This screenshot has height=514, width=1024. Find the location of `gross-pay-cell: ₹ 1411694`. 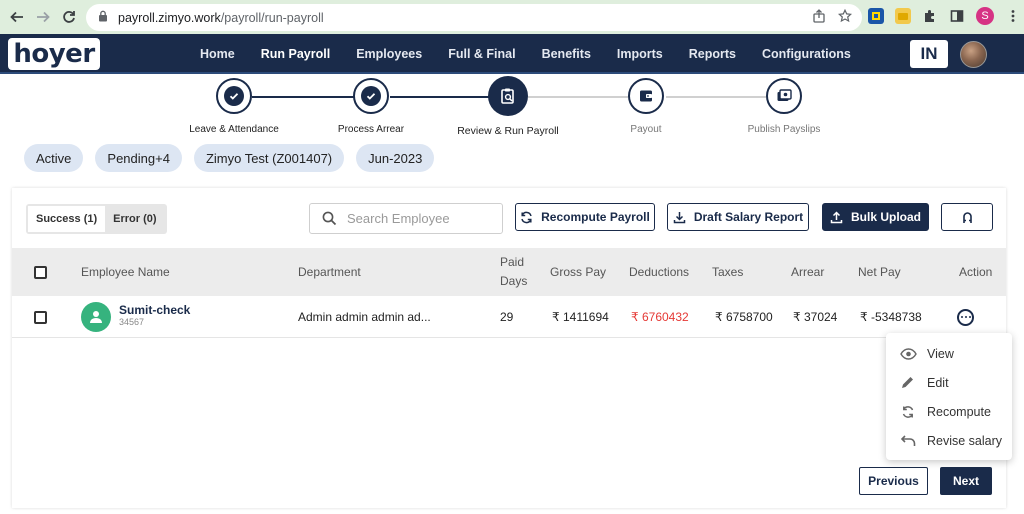

gross-pay-cell: ₹ 1411694 is located at coordinates (580, 317).